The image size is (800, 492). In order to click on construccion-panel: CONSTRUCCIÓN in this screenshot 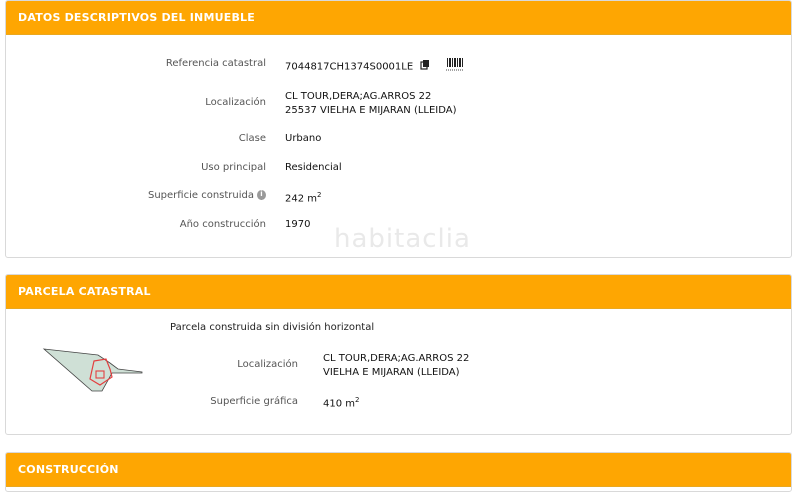, I will do `click(398, 472)`.